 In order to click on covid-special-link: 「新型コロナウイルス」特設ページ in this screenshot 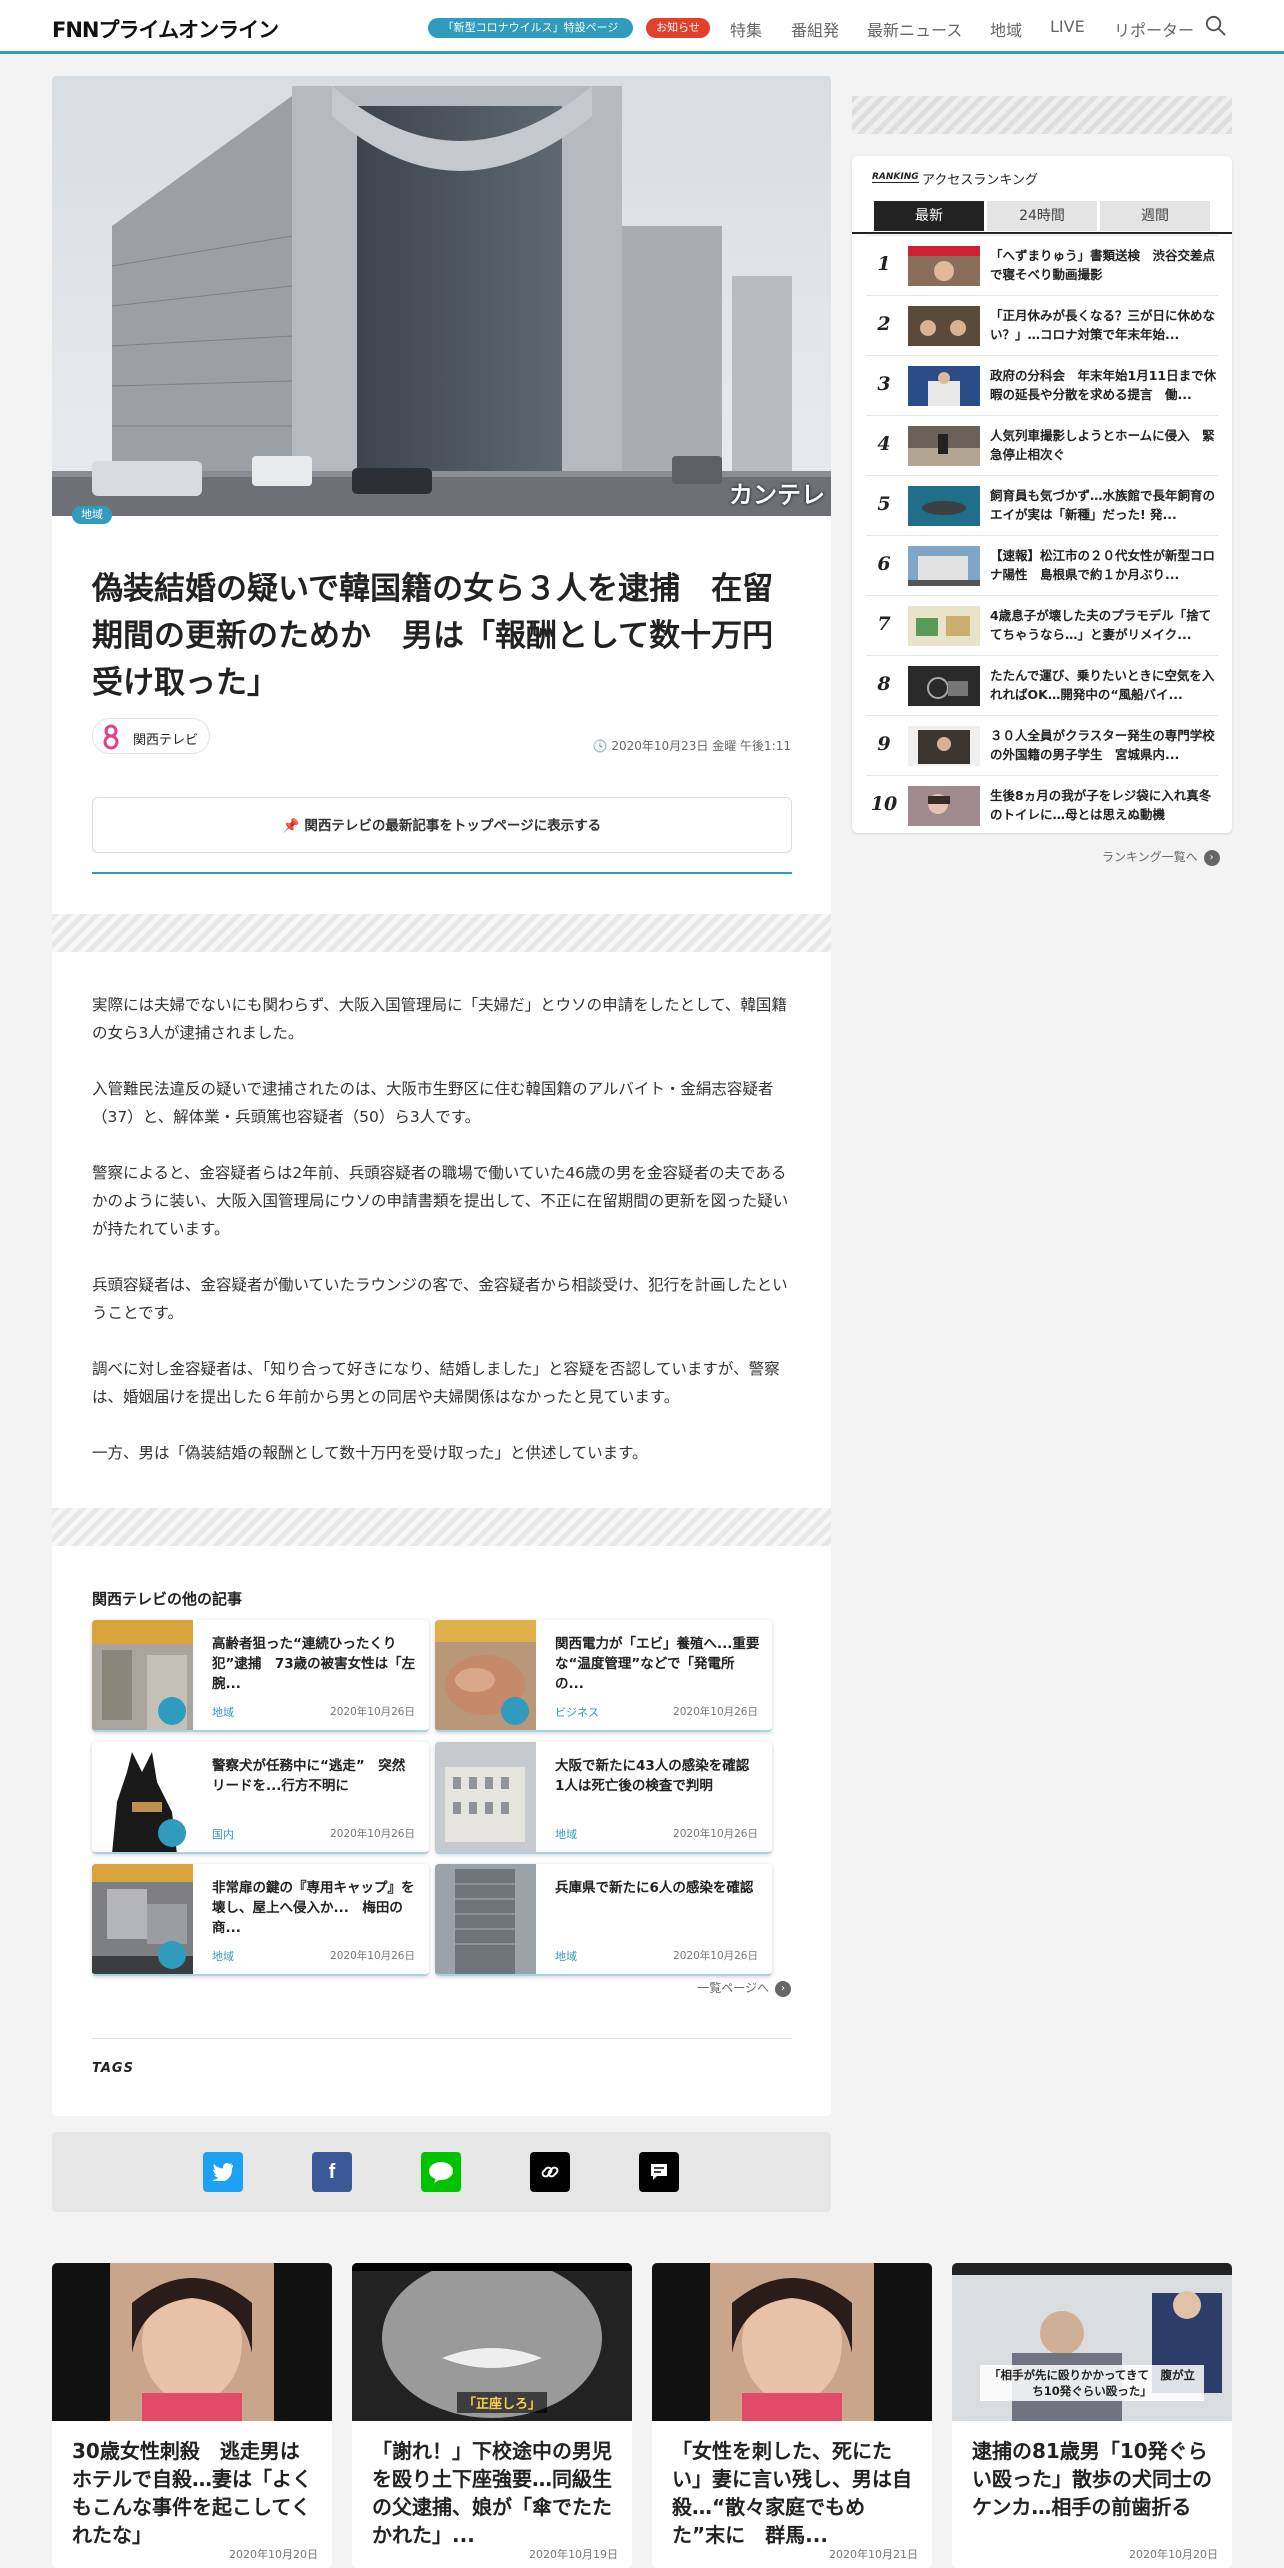, I will do `click(530, 28)`.